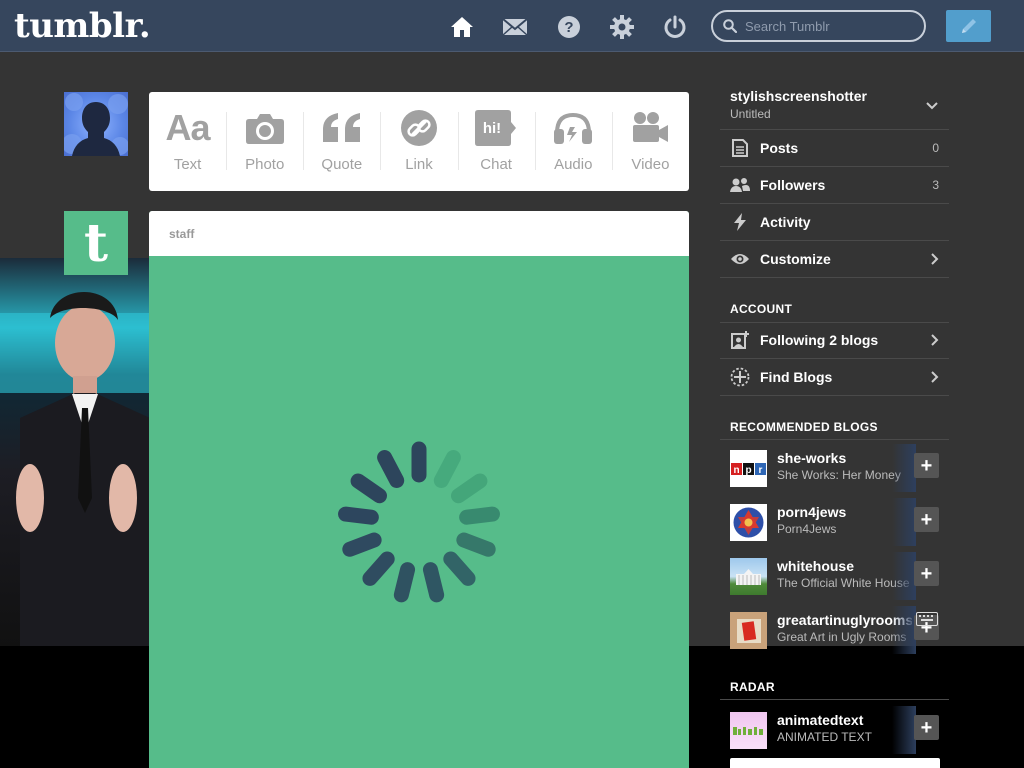  Describe the element at coordinates (819, 340) in the screenshot. I see `sidebar-item-label: Following 2 blogs` at that location.